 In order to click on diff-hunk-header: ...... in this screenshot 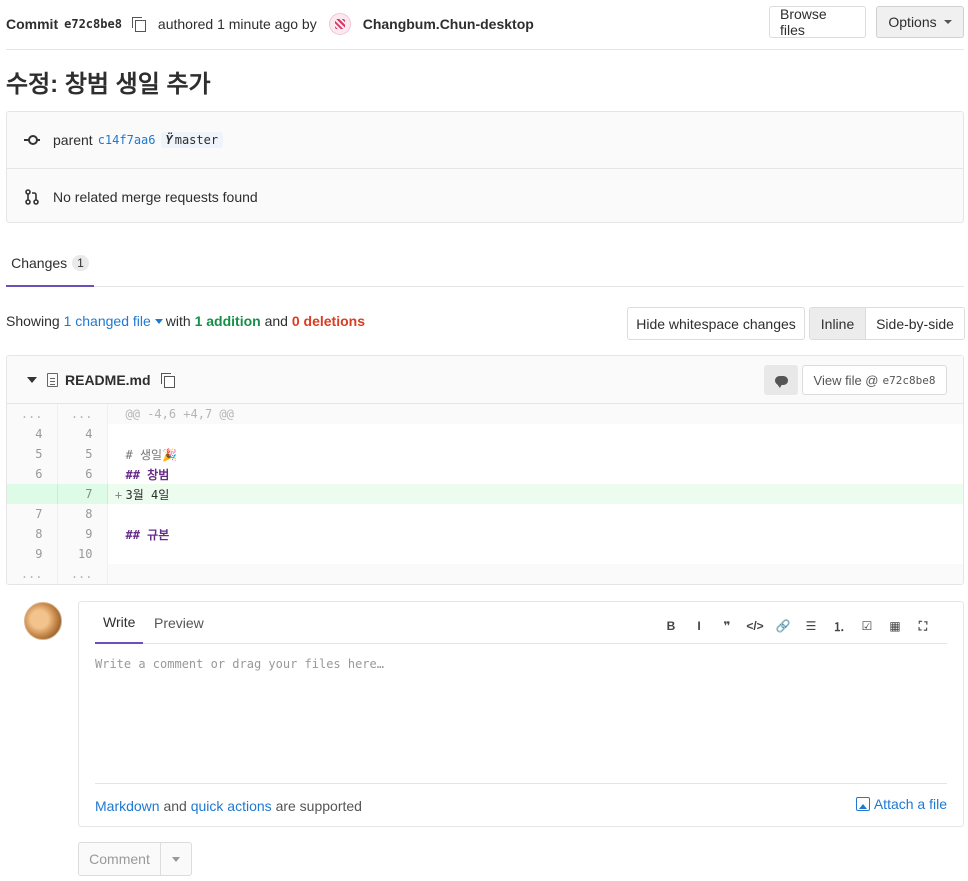, I will do `click(485, 574)`.